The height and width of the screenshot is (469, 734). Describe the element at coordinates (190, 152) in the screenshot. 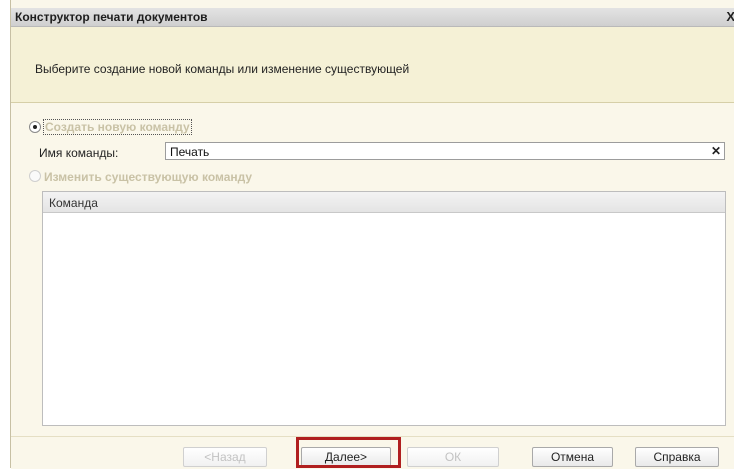

I see `command-name-value: Печать` at that location.